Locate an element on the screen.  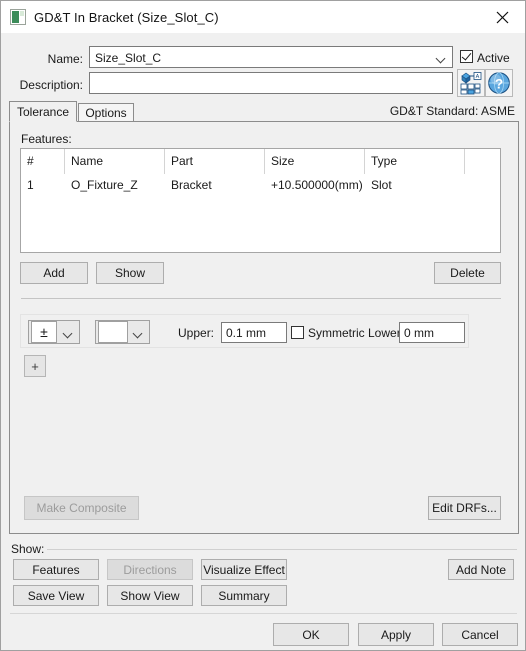
cancel-button: Cancel is located at coordinates (480, 634).